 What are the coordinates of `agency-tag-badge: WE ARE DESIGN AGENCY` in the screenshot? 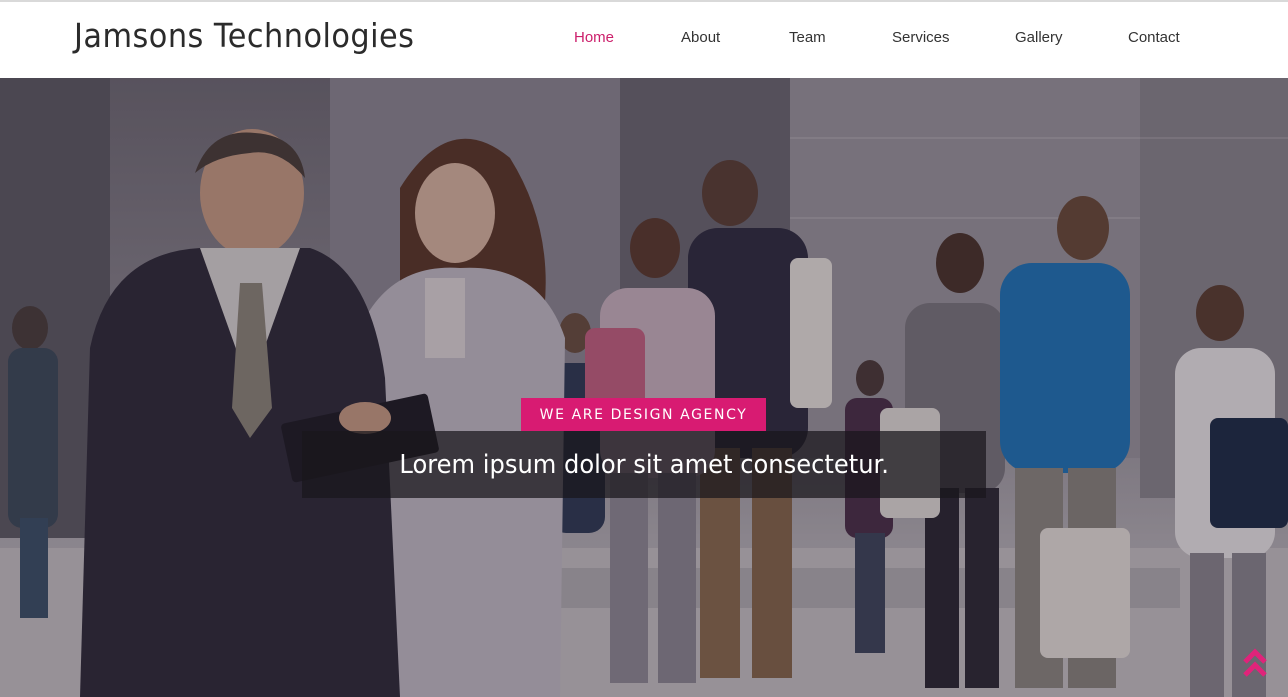 It's located at (643, 414).